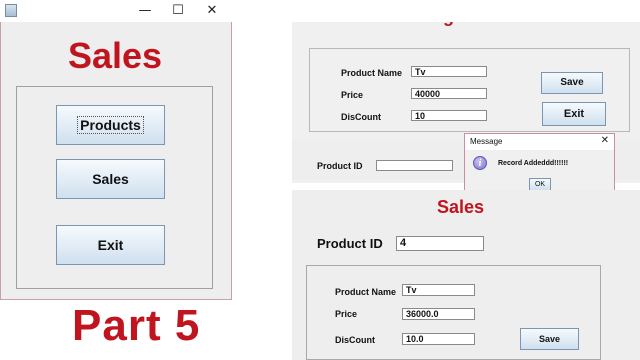 The height and width of the screenshot is (360, 640). What do you see at coordinates (178, 11) in the screenshot?
I see `maximize-icon: ☐` at bounding box center [178, 11].